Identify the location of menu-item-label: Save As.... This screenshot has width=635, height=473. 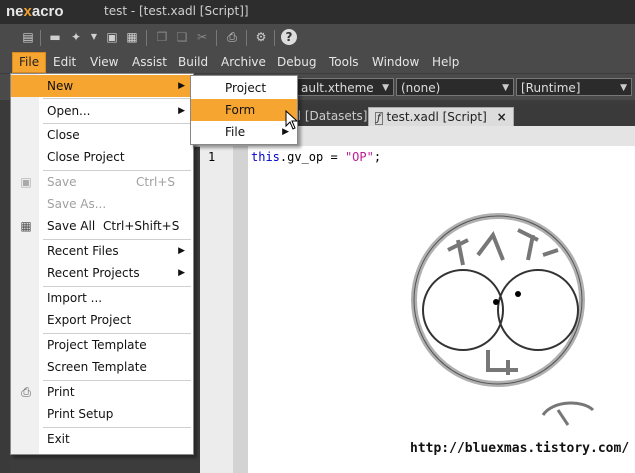
(77, 204).